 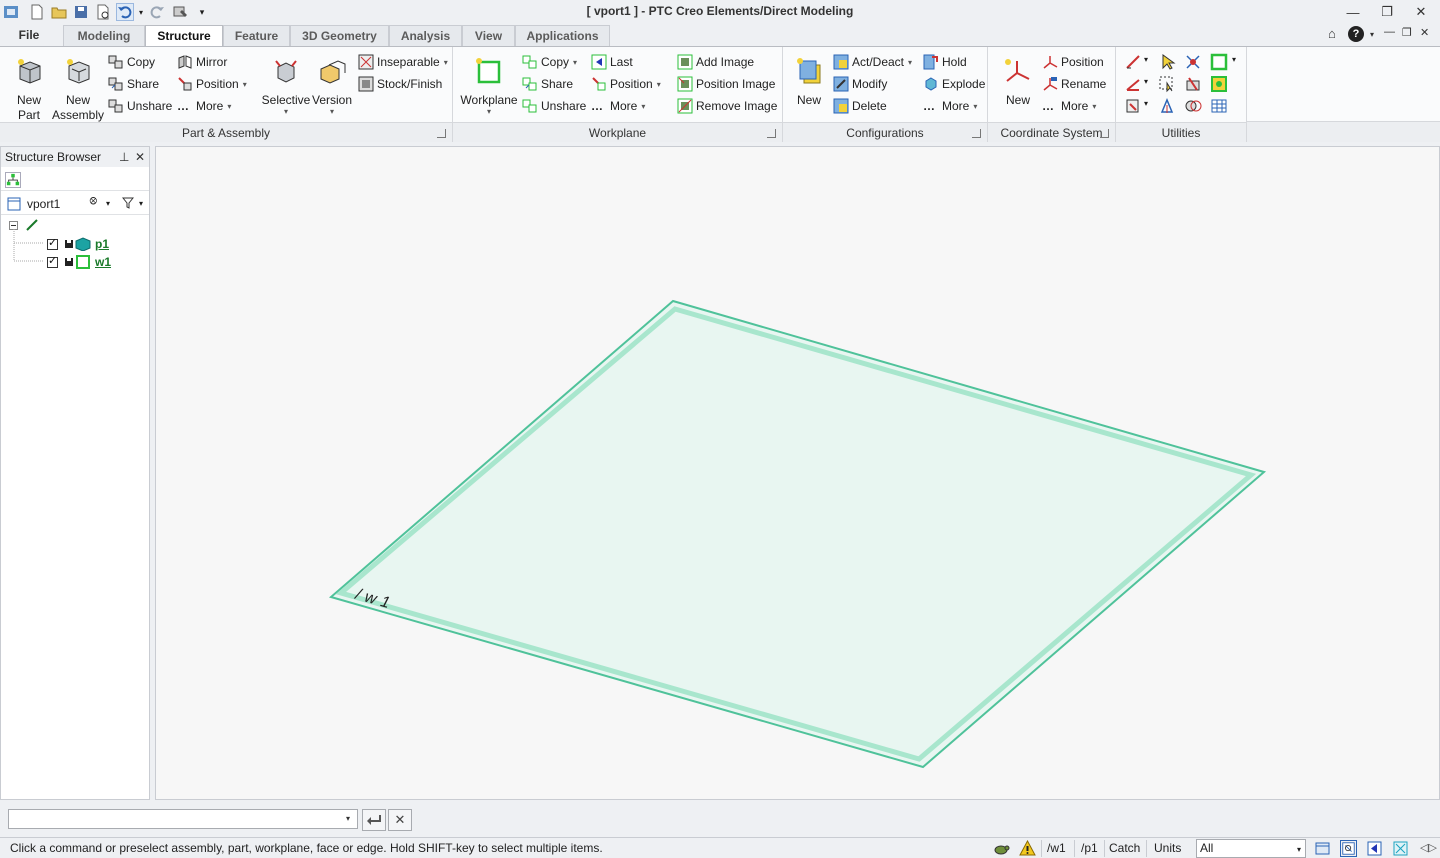 What do you see at coordinates (141, 203) in the screenshot?
I see `filter-dropdown-icon: ▾` at bounding box center [141, 203].